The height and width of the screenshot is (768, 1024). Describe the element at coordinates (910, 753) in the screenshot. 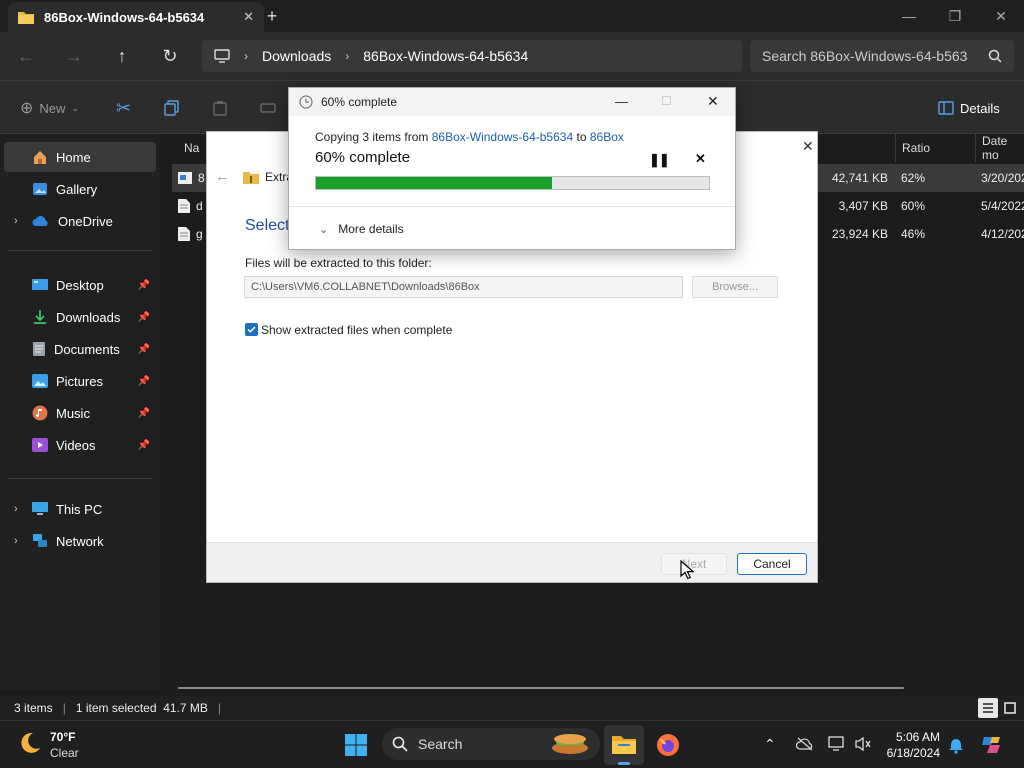

I see `clock-date: 6/18/2024` at that location.